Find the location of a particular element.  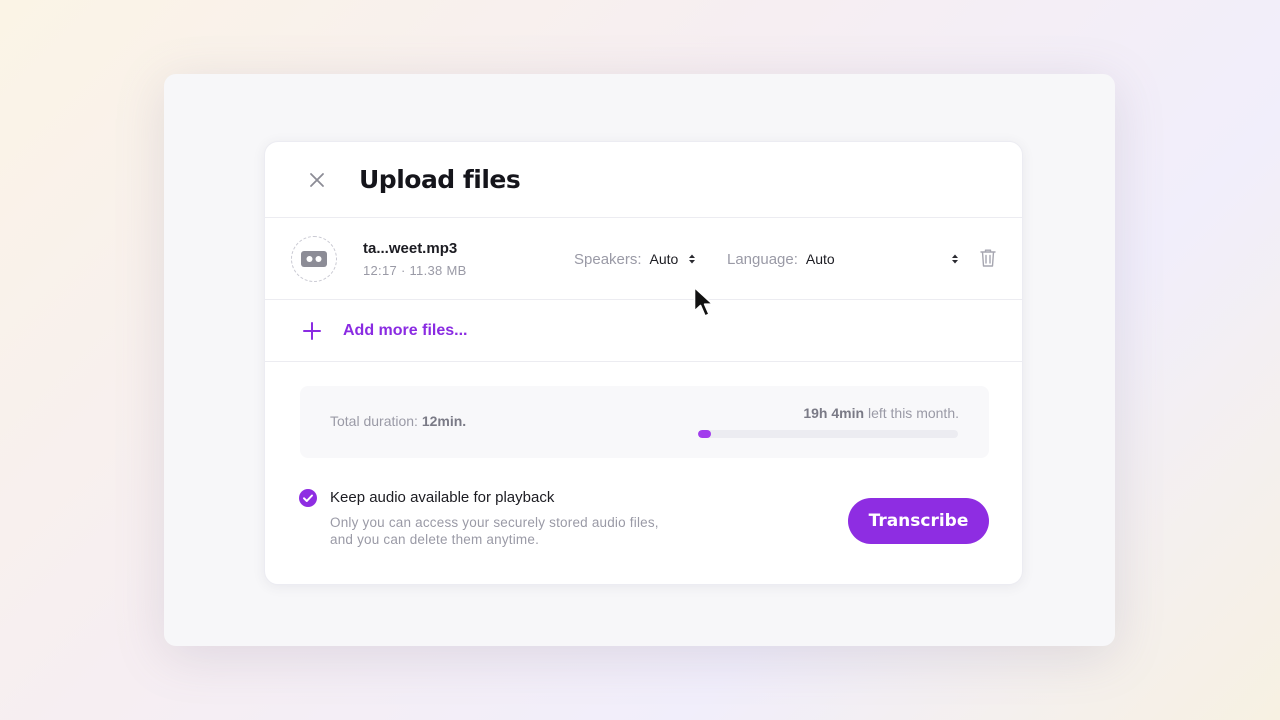

transcribe-button: Transcribe is located at coordinates (918, 521).